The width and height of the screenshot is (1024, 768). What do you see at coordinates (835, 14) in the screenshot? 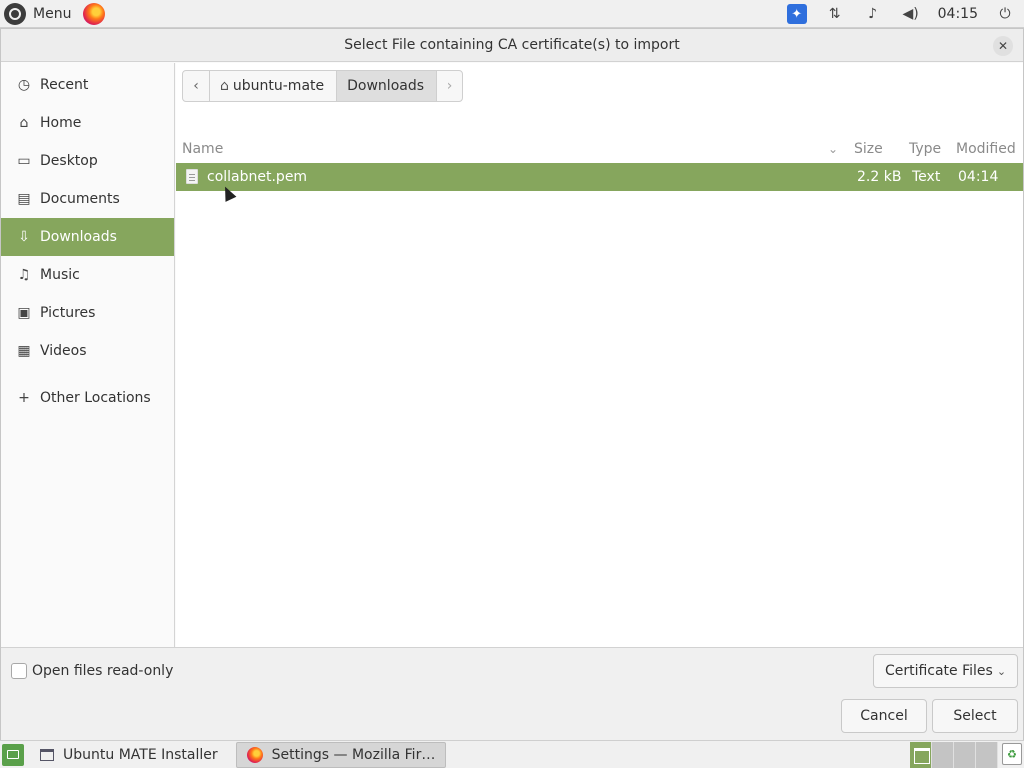
I see `network-icon: ⇅` at bounding box center [835, 14].